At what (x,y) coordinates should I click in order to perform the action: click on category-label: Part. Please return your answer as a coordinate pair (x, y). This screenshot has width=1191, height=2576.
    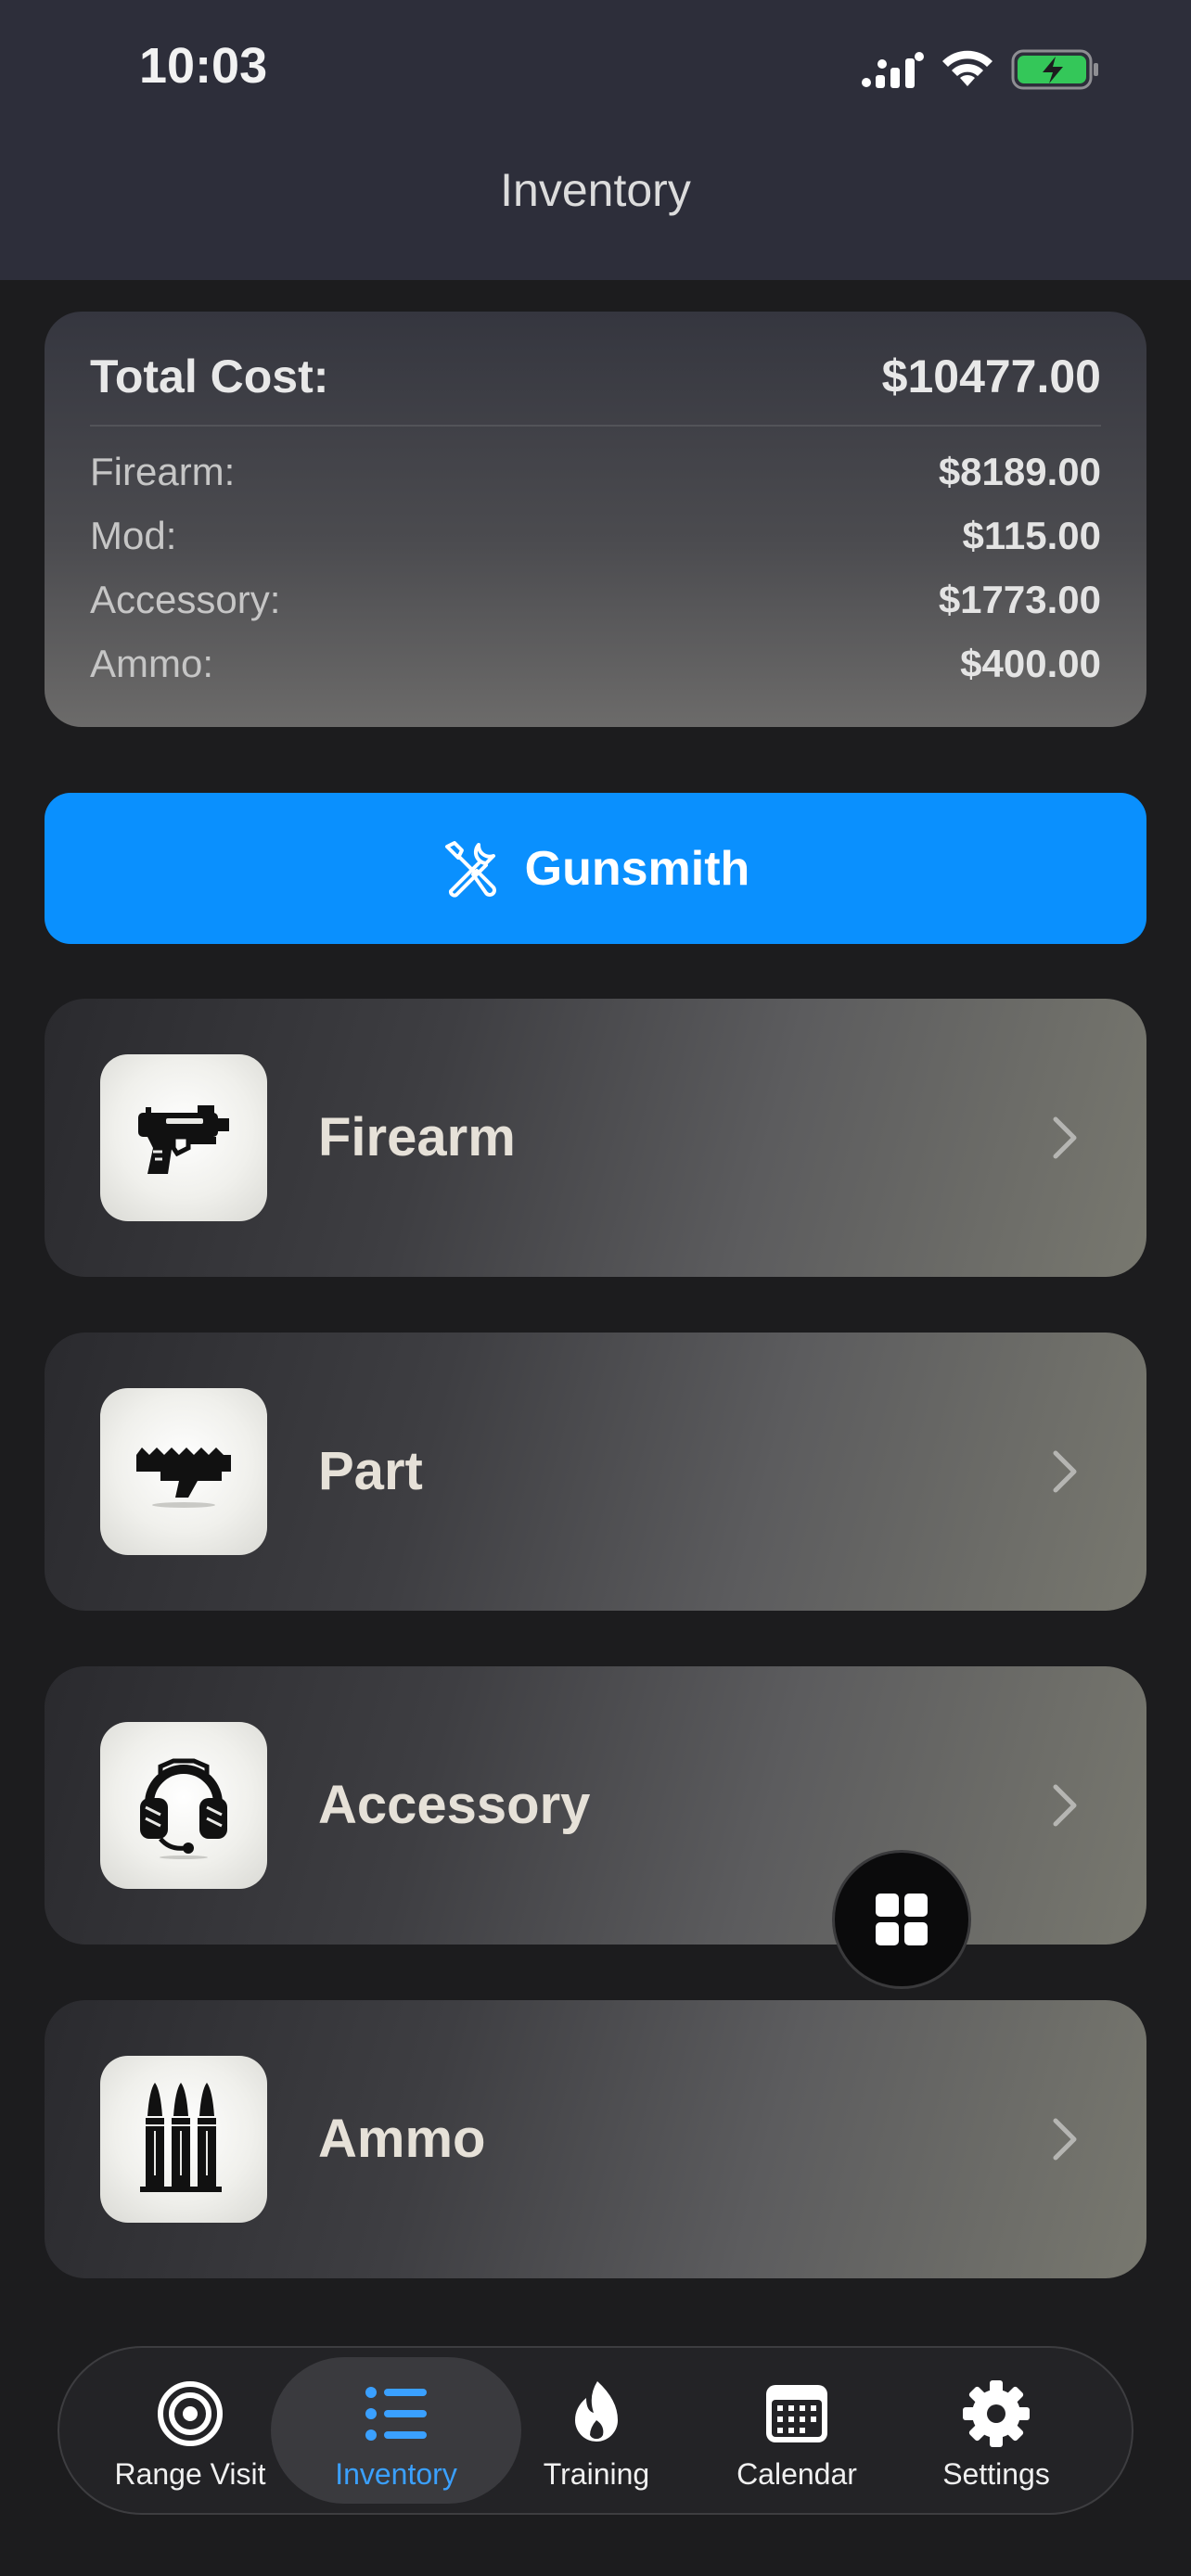
    Looking at the image, I should click on (370, 1471).